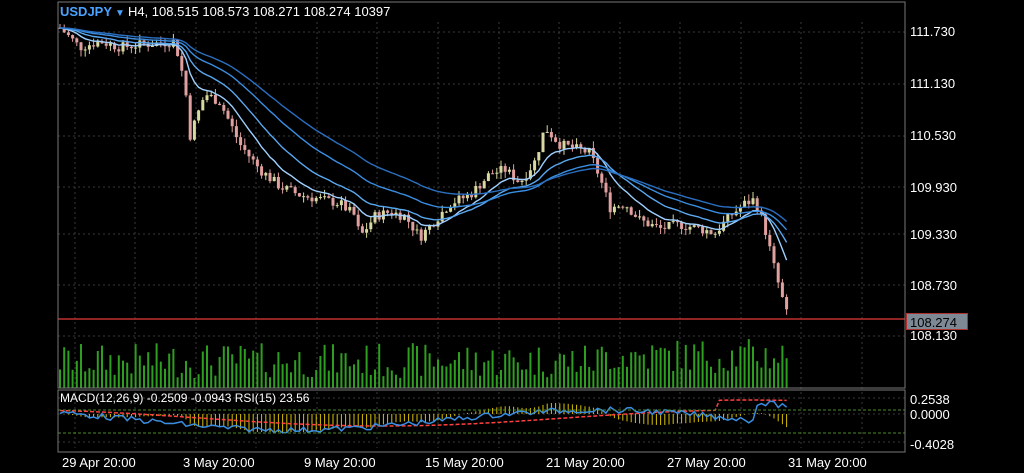 Image resolution: width=1024 pixels, height=473 pixels. What do you see at coordinates (933, 285) in the screenshot?
I see `price-tick: 108.730` at bounding box center [933, 285].